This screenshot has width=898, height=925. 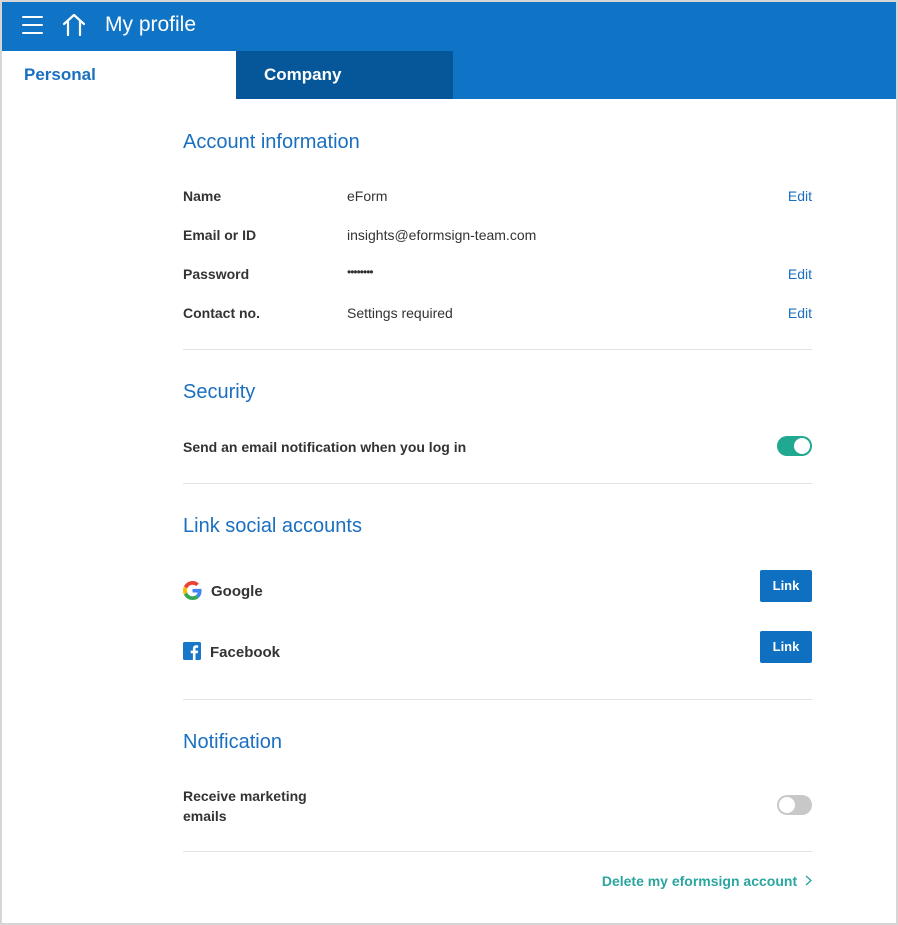 I want to click on link-facebook-button: Link, so click(x=786, y=647).